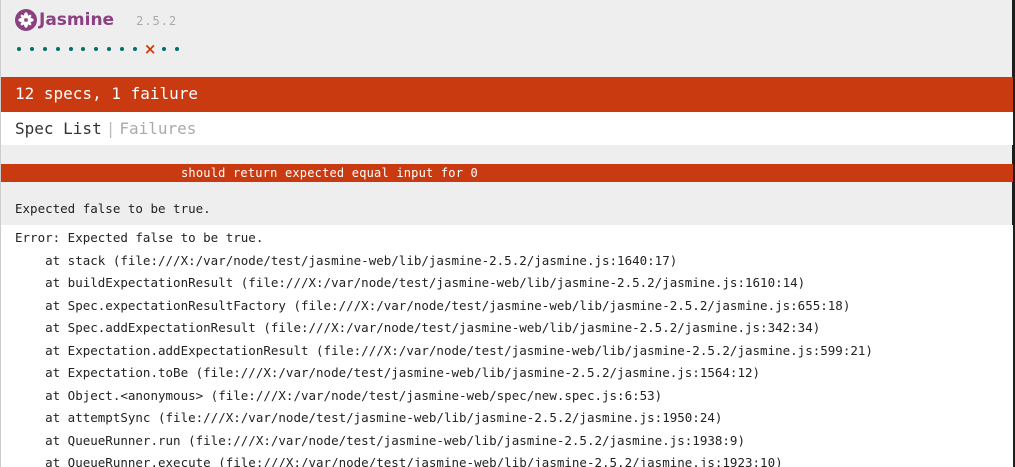 This screenshot has width=1015, height=467. Describe the element at coordinates (102, 49) in the screenshot. I see `spec-symbols: ×` at that location.